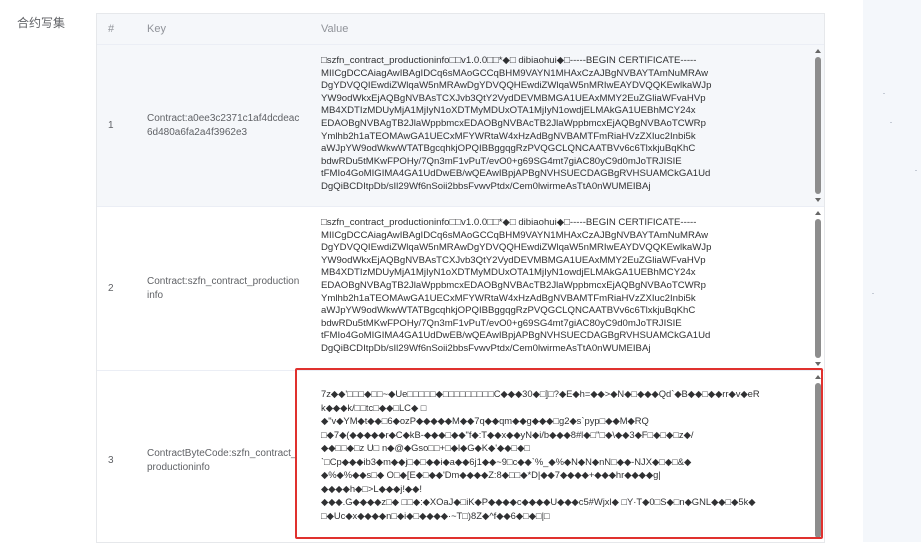  I want to click on row-key: Contract:szfn_contract_productioninfo, so click(223, 288).